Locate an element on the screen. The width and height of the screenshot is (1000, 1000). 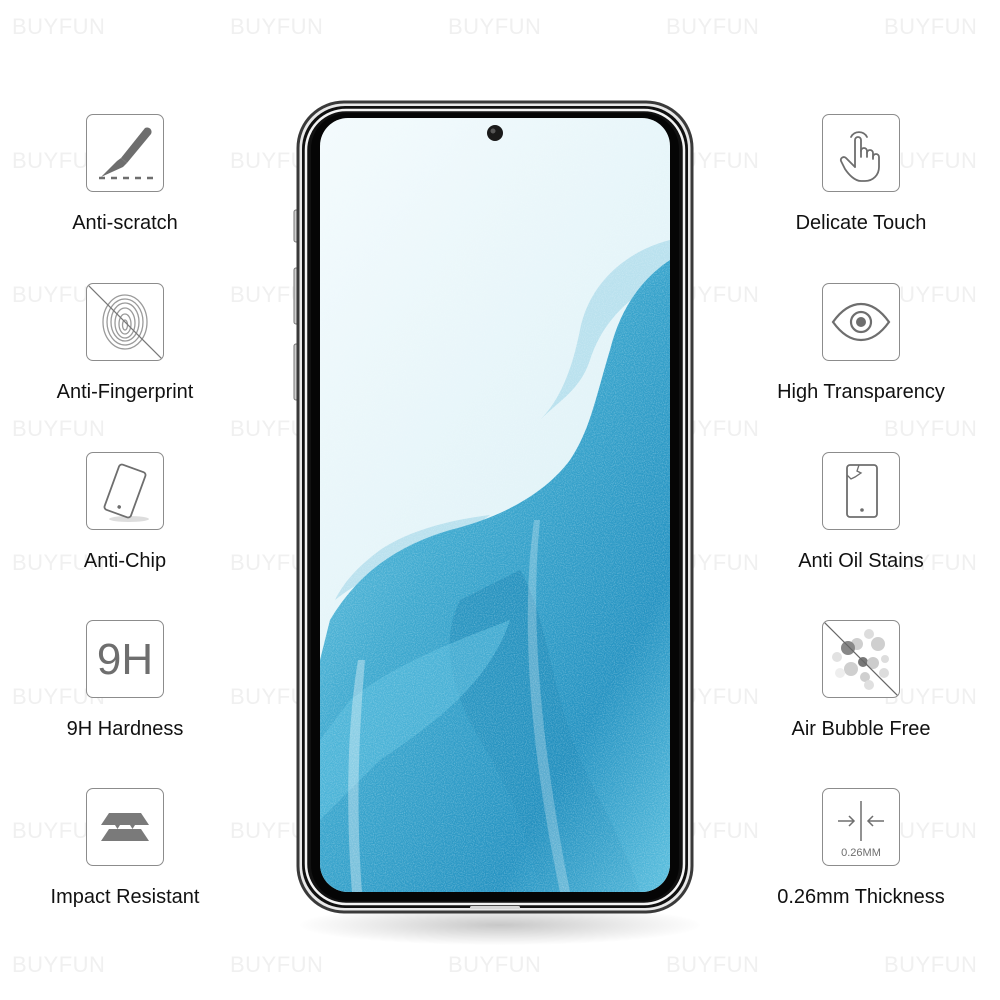
feature-label: Impact Resistant is located at coordinates (125, 897).